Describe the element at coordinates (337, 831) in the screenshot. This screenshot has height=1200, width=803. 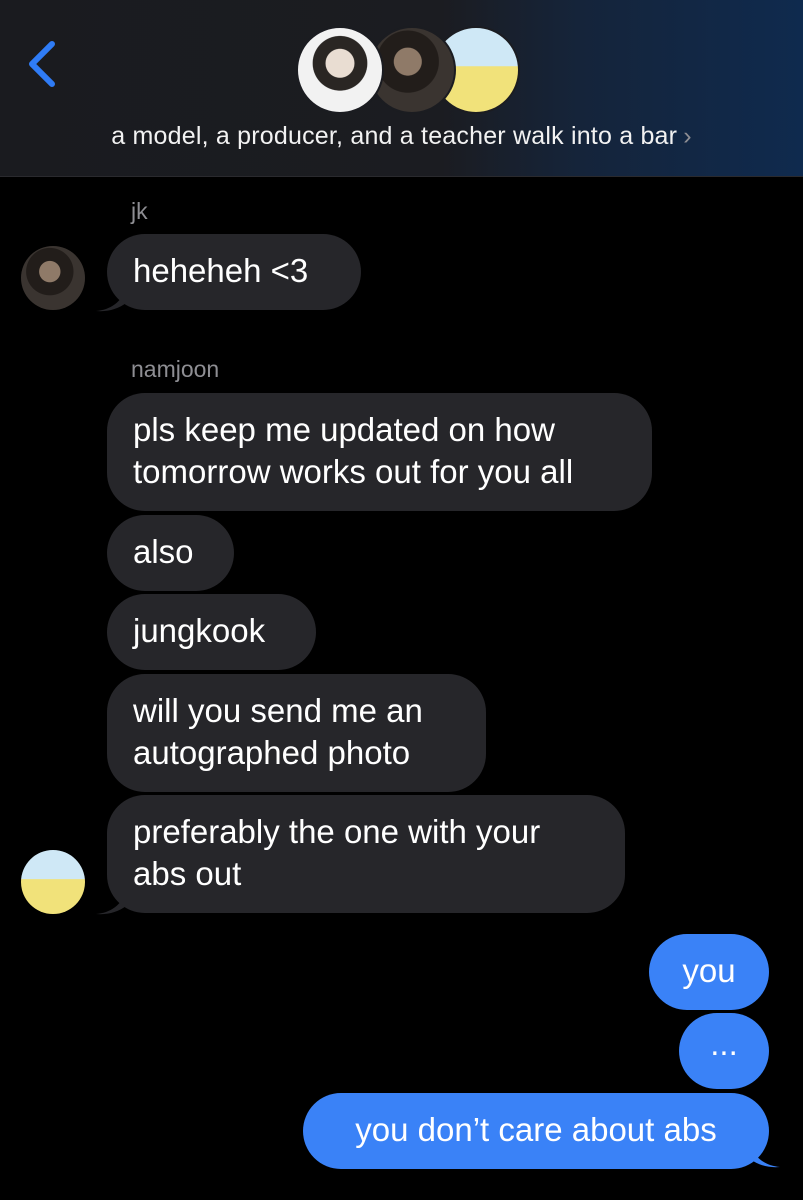
I see `message-text-line: preferably the one with your` at that location.